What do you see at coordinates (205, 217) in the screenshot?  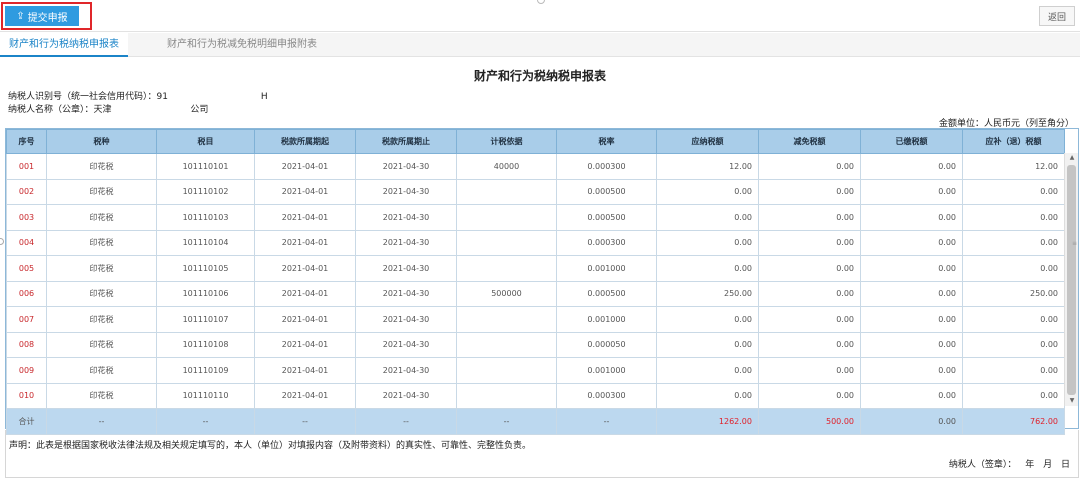 I see `table-cell: 101110103` at bounding box center [205, 217].